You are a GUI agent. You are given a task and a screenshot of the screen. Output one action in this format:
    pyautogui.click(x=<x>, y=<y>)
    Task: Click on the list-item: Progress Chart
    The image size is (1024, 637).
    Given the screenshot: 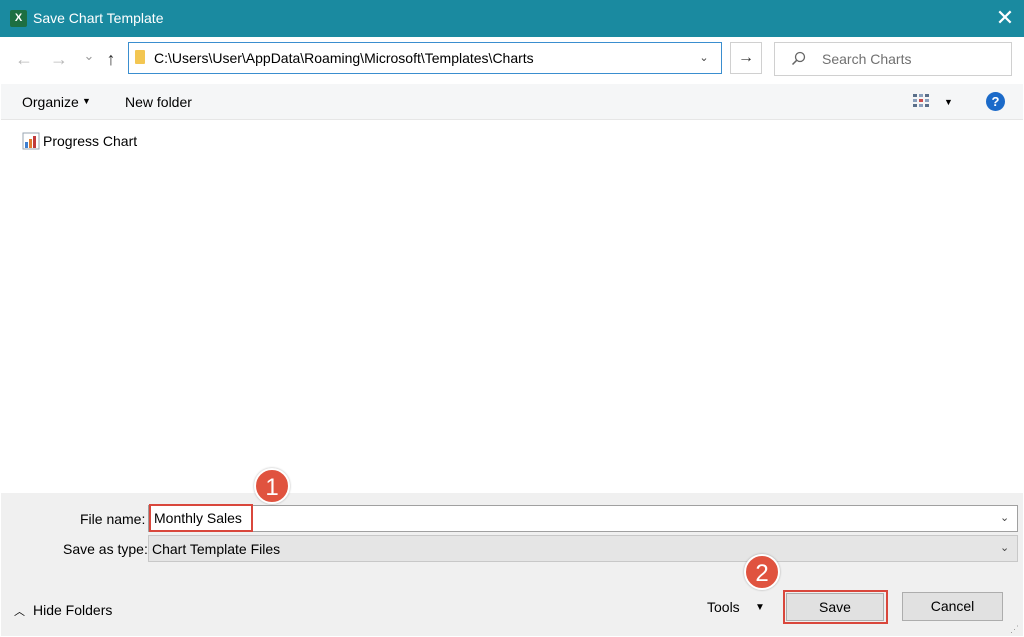 What is the action you would take?
    pyautogui.click(x=90, y=141)
    